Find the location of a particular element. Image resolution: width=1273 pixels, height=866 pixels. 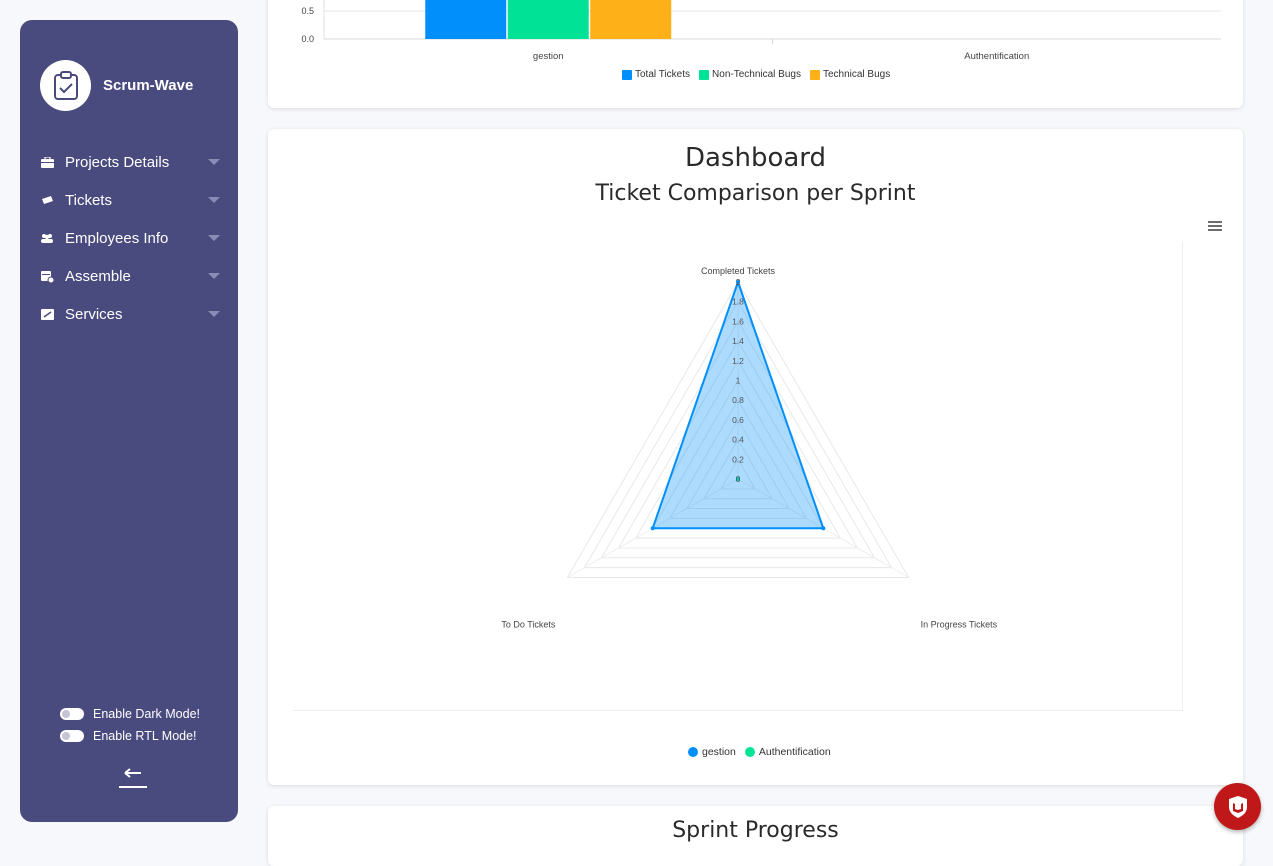

ticket-icon is located at coordinates (47, 200).